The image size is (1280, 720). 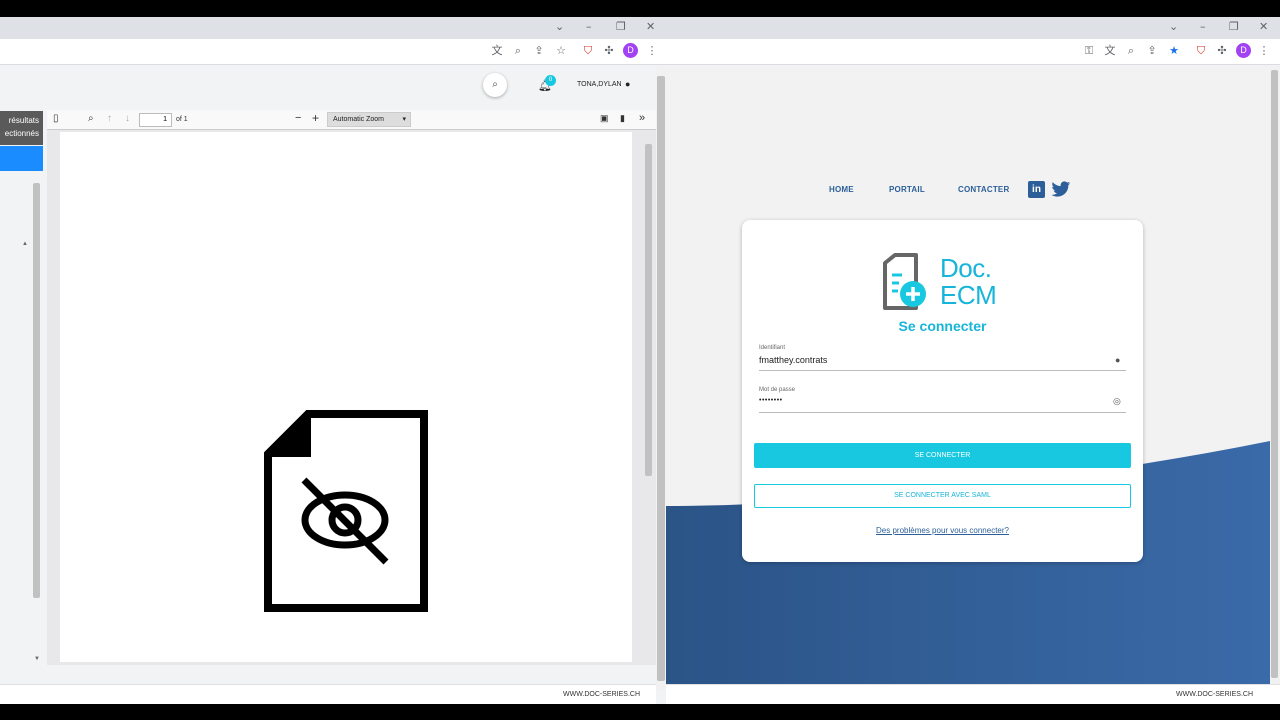 What do you see at coordinates (622, 118) in the screenshot?
I see `bookmark-icon: ▮` at bounding box center [622, 118].